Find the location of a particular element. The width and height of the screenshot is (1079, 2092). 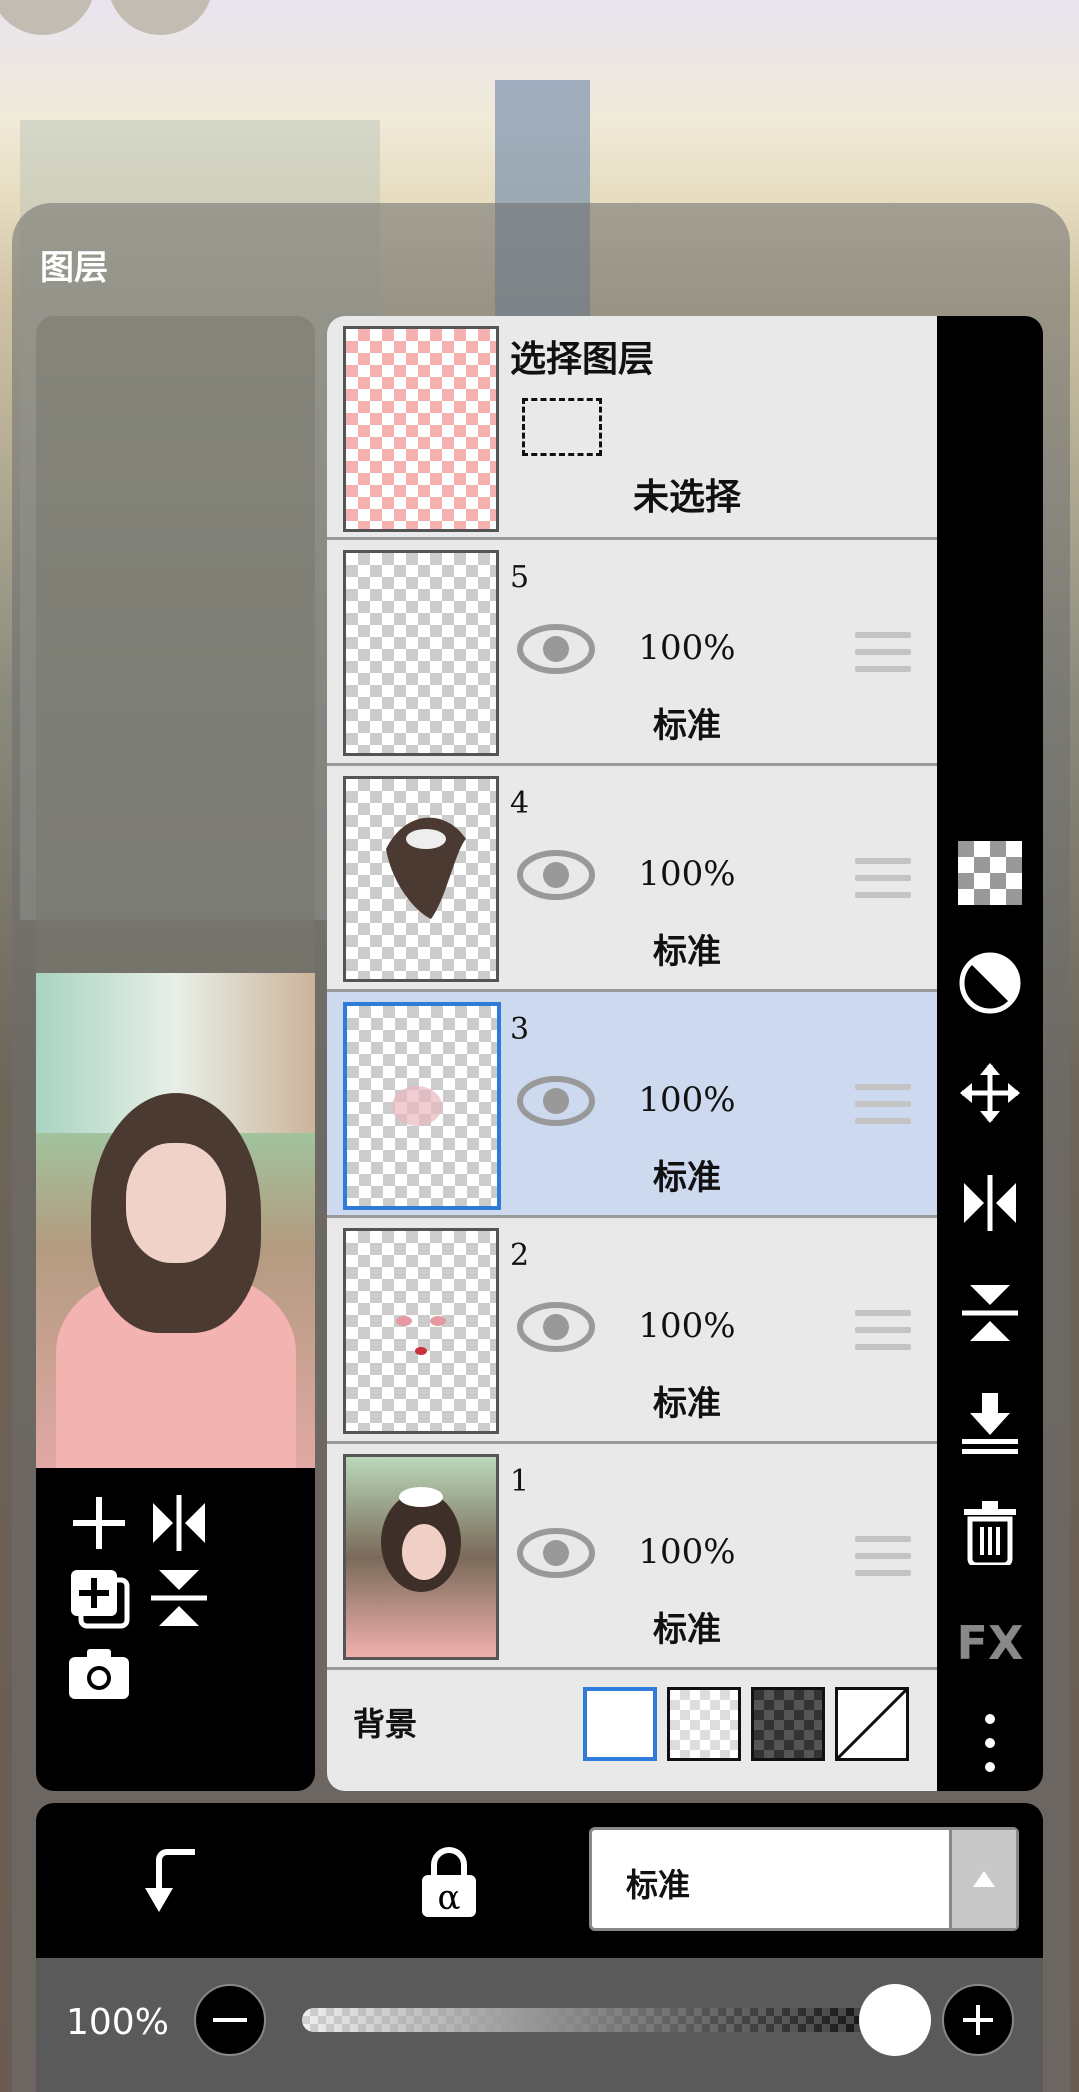

layer-number: 2 is located at coordinates (520, 1255).